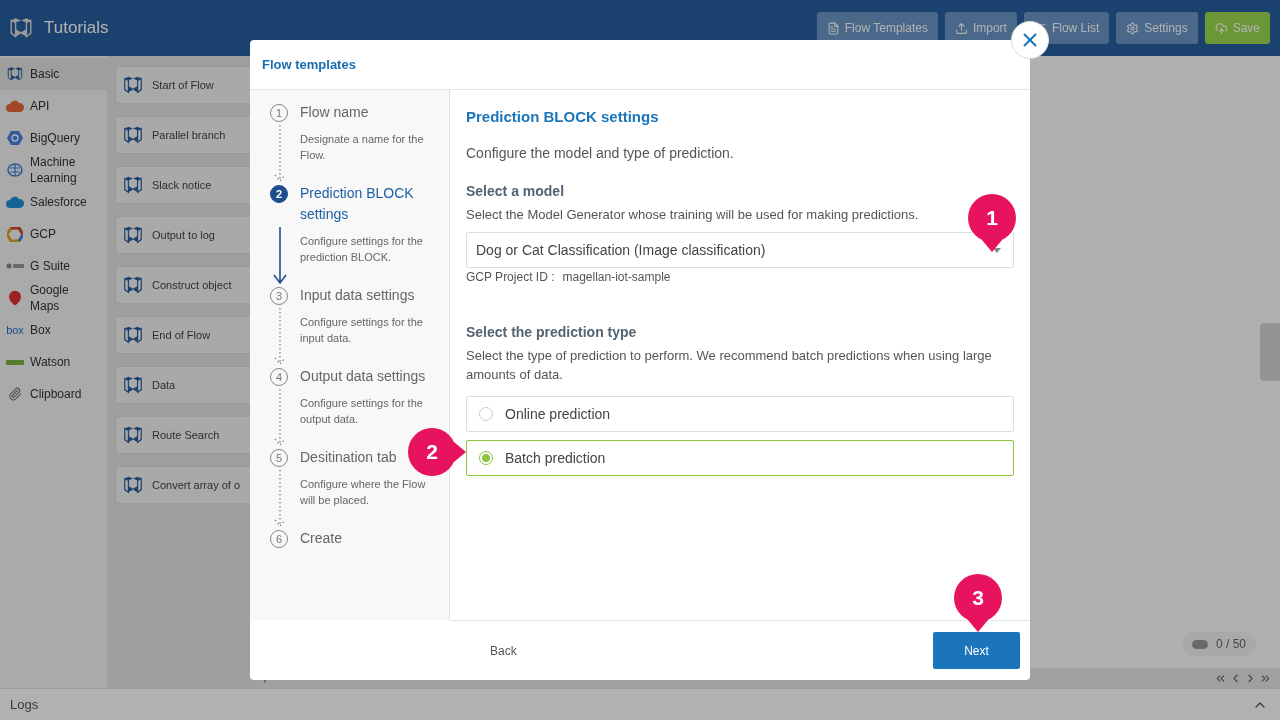 The height and width of the screenshot is (720, 1280). Describe the element at coordinates (555, 458) in the screenshot. I see `option-label: Batch prediction` at that location.